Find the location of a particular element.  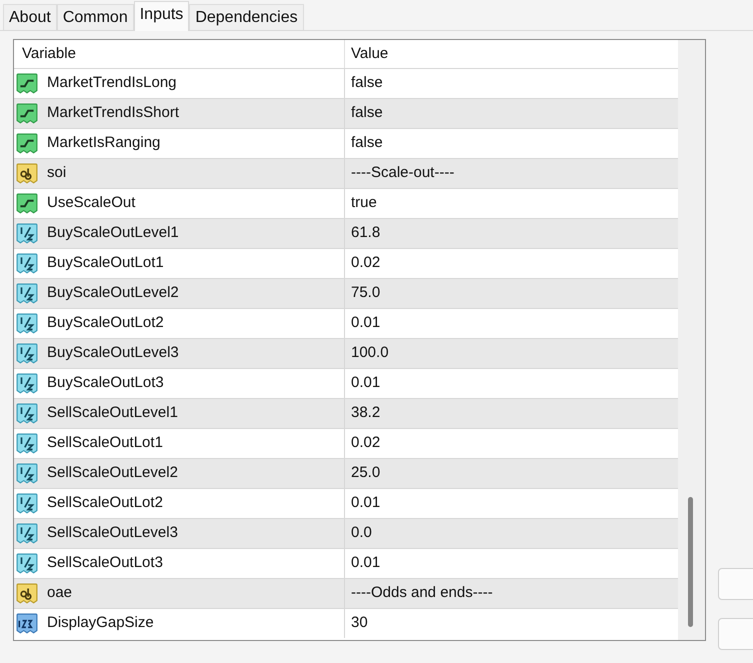

variable-name: BuyScaleOutLevel3 is located at coordinates (113, 353).